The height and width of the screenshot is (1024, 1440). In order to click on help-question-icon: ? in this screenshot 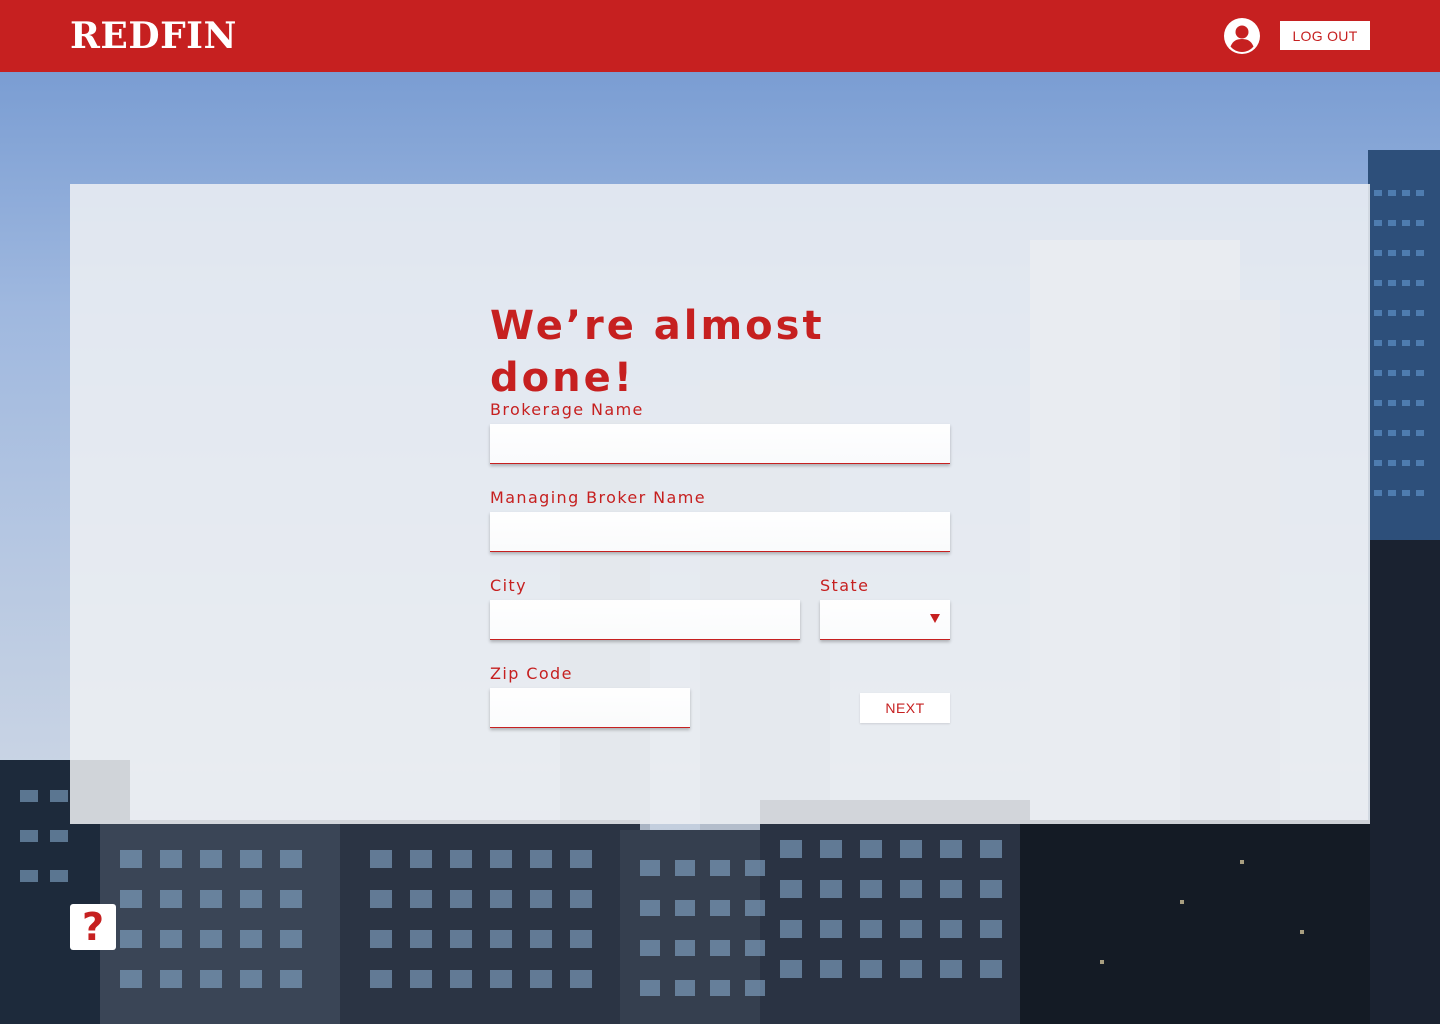, I will do `click(93, 927)`.